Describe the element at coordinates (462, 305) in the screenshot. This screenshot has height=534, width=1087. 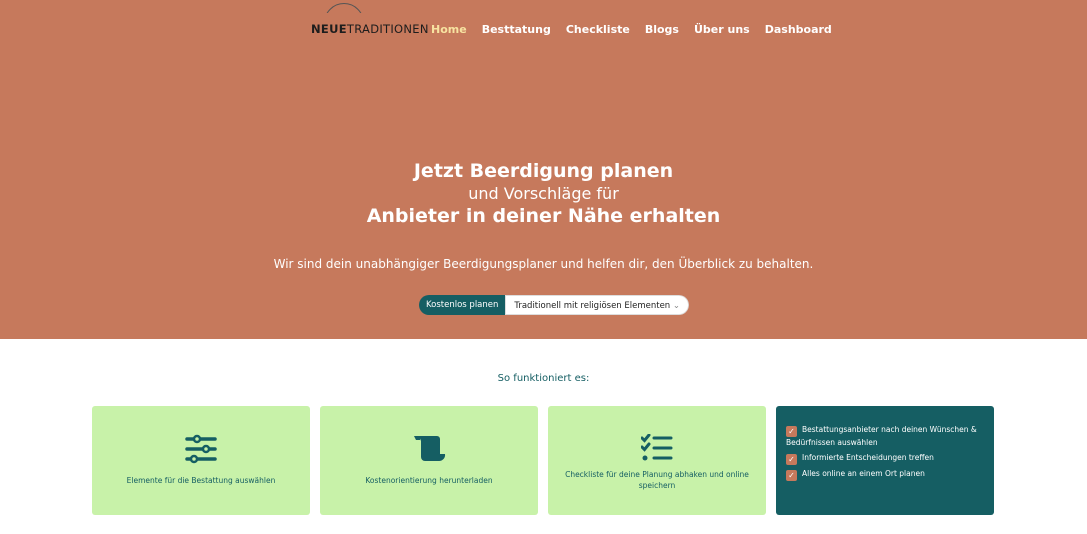
I see `plan-button: Kostenlos planen` at that location.